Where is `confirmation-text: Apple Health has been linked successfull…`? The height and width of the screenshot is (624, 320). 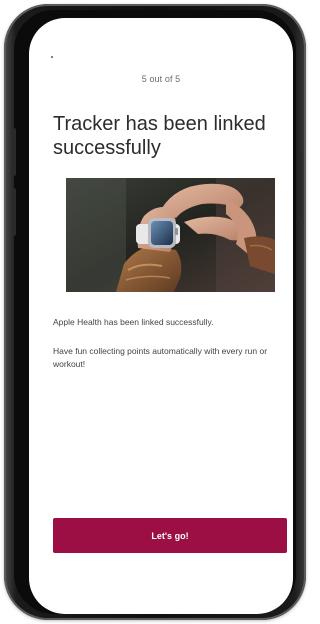
confirmation-text: Apple Health has been linked successfull… is located at coordinates (133, 322).